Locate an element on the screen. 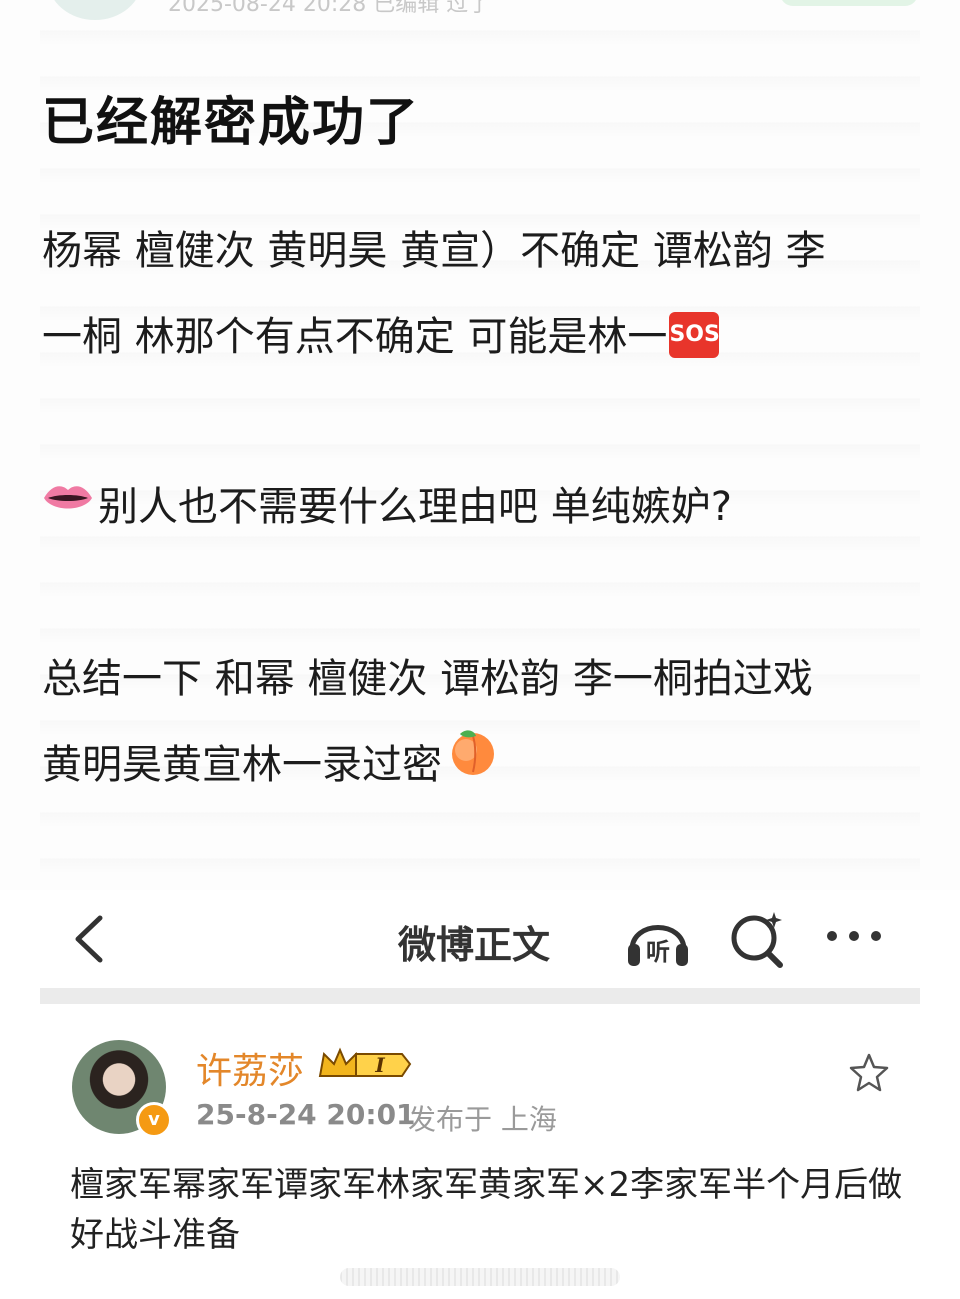 The width and height of the screenshot is (960, 1299). verified-badge: v is located at coordinates (154, 1120).